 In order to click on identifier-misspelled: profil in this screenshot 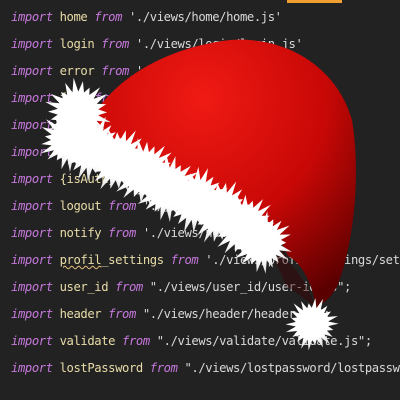, I will do `click(80, 260)`.